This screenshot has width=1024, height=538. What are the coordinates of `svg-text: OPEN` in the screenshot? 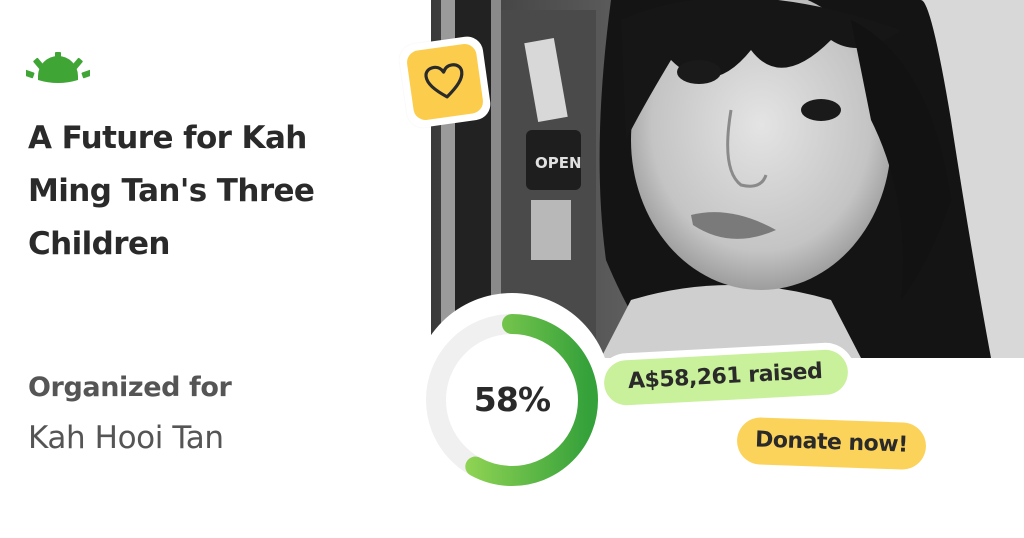 It's located at (558, 163).